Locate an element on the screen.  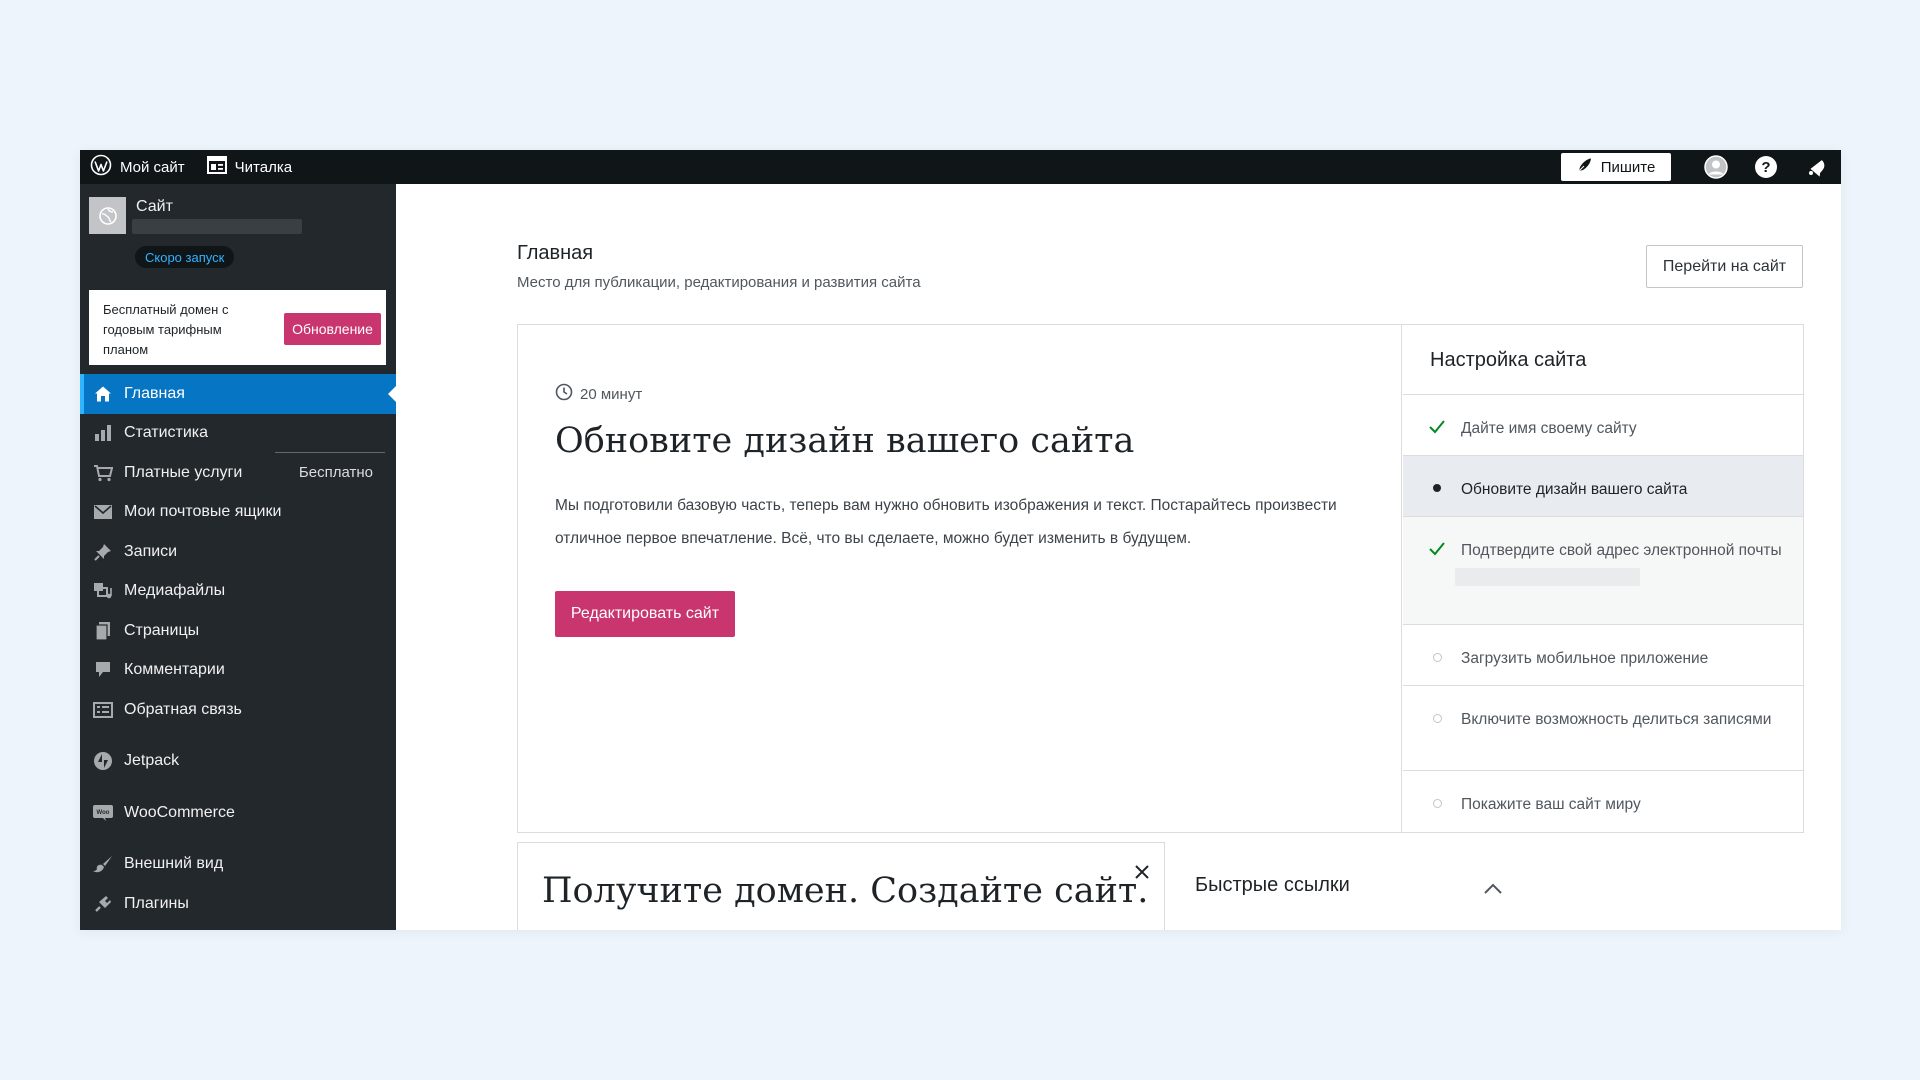
sidebar-item-label: Страницы is located at coordinates (162, 630).